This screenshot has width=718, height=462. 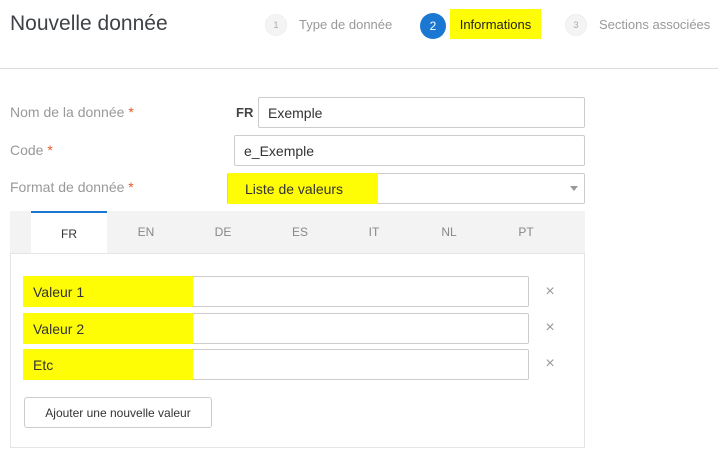 What do you see at coordinates (59, 328) in the screenshot?
I see `value-text: Valeur 2` at bounding box center [59, 328].